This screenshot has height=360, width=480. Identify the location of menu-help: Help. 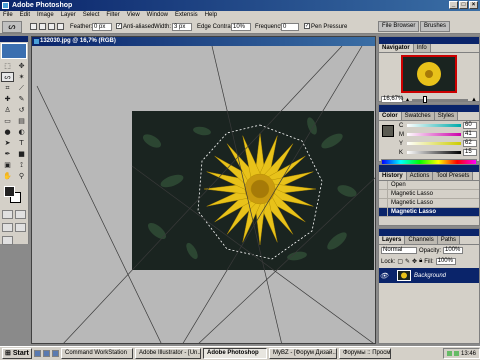
(211, 15).